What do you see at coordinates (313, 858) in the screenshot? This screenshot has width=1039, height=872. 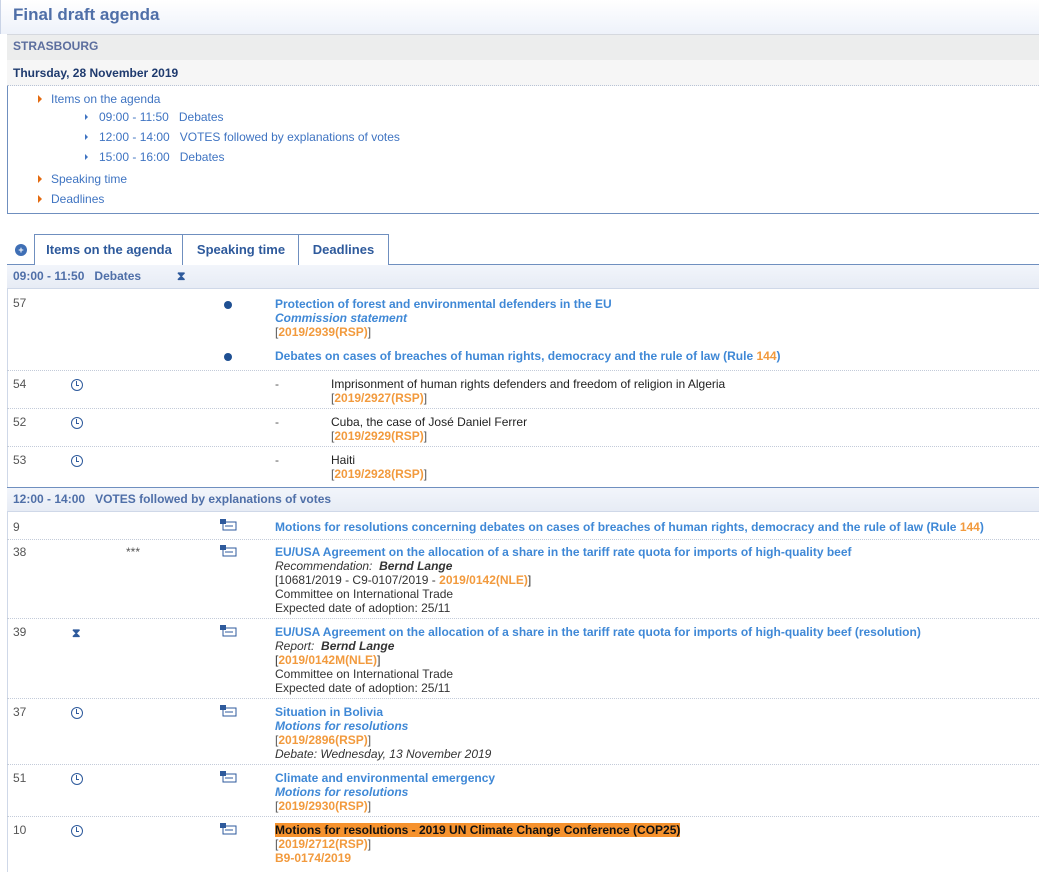 I see `document-ref: B9-0174/2019` at bounding box center [313, 858].